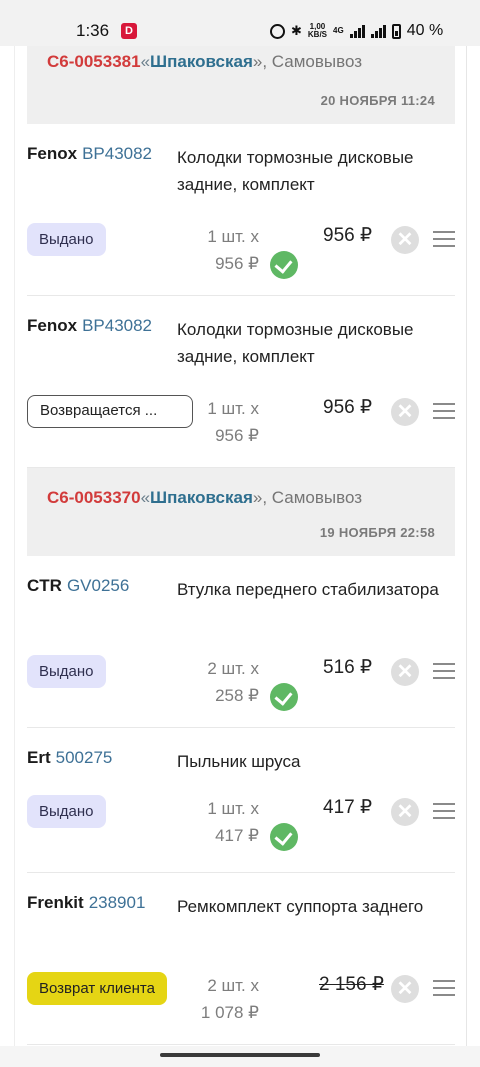 The image size is (480, 1067). I want to click on item-brand: Frenkit 238901, so click(86, 903).